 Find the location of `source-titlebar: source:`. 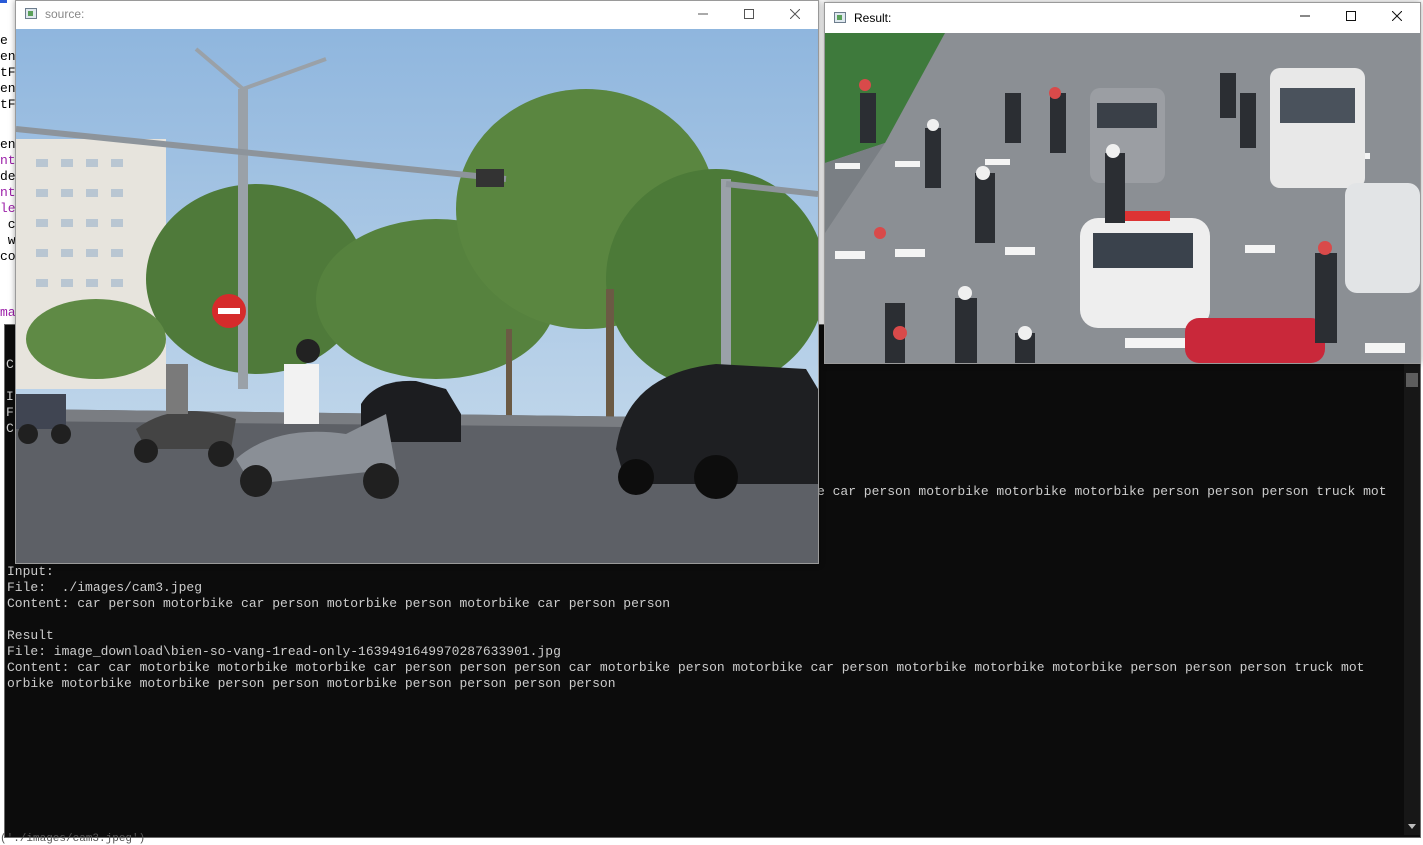

source-titlebar: source: is located at coordinates (417, 15).